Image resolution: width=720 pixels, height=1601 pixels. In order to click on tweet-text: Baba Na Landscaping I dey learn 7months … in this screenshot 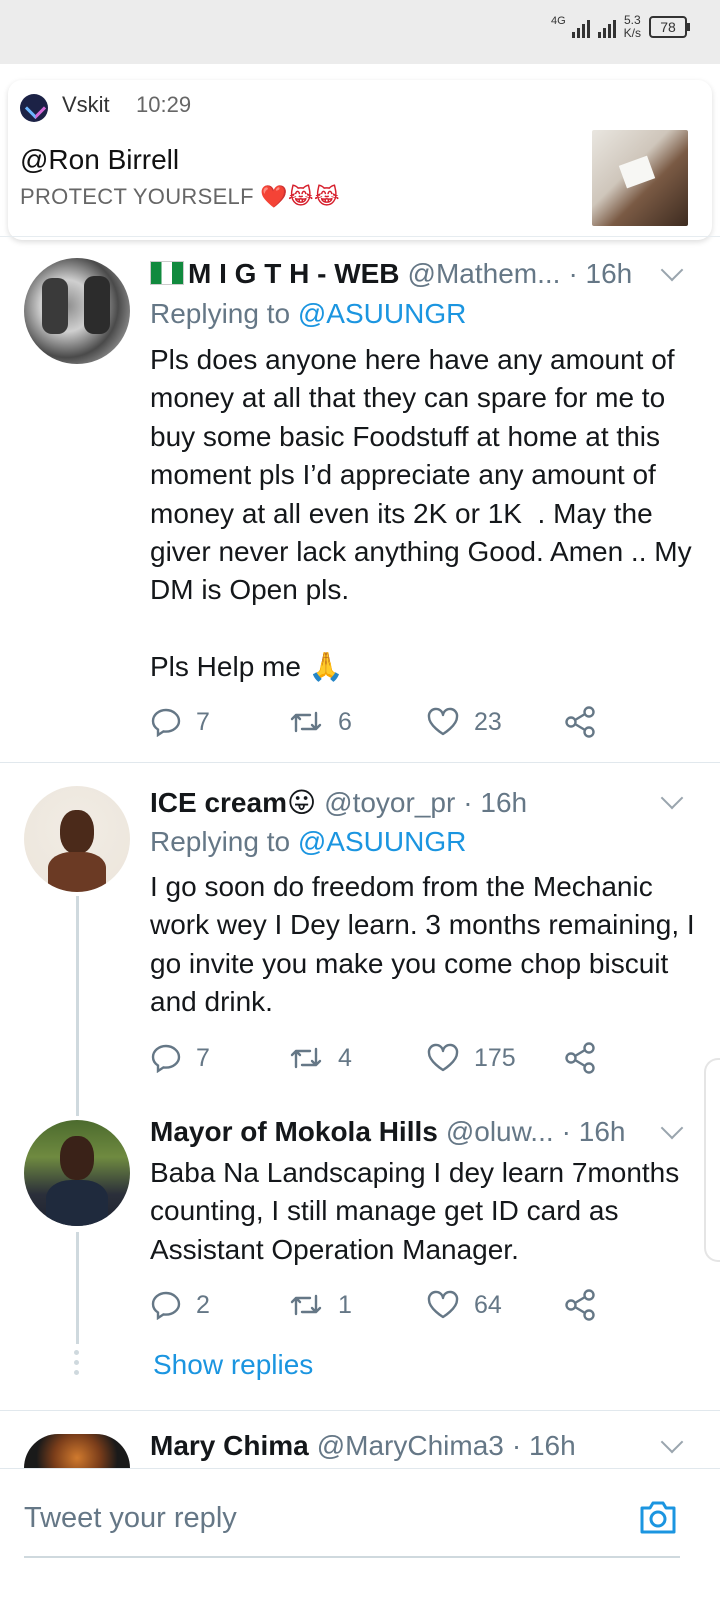, I will do `click(419, 1211)`.